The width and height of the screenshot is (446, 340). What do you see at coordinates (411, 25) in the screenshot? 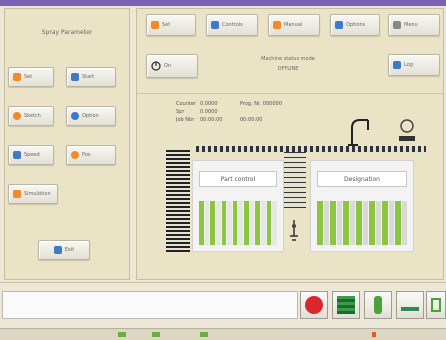
I see `button-label: Menu` at bounding box center [411, 25].